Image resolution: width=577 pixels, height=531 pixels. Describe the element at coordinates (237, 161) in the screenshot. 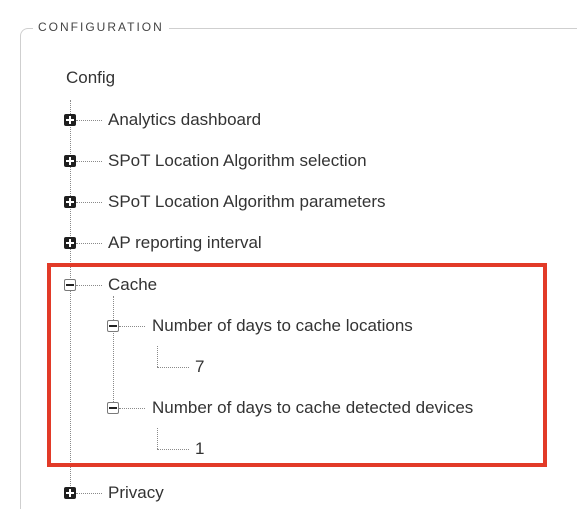

I see `tree-item-spot-algorithm-selection: SPoT Location Algorithm selection` at that location.